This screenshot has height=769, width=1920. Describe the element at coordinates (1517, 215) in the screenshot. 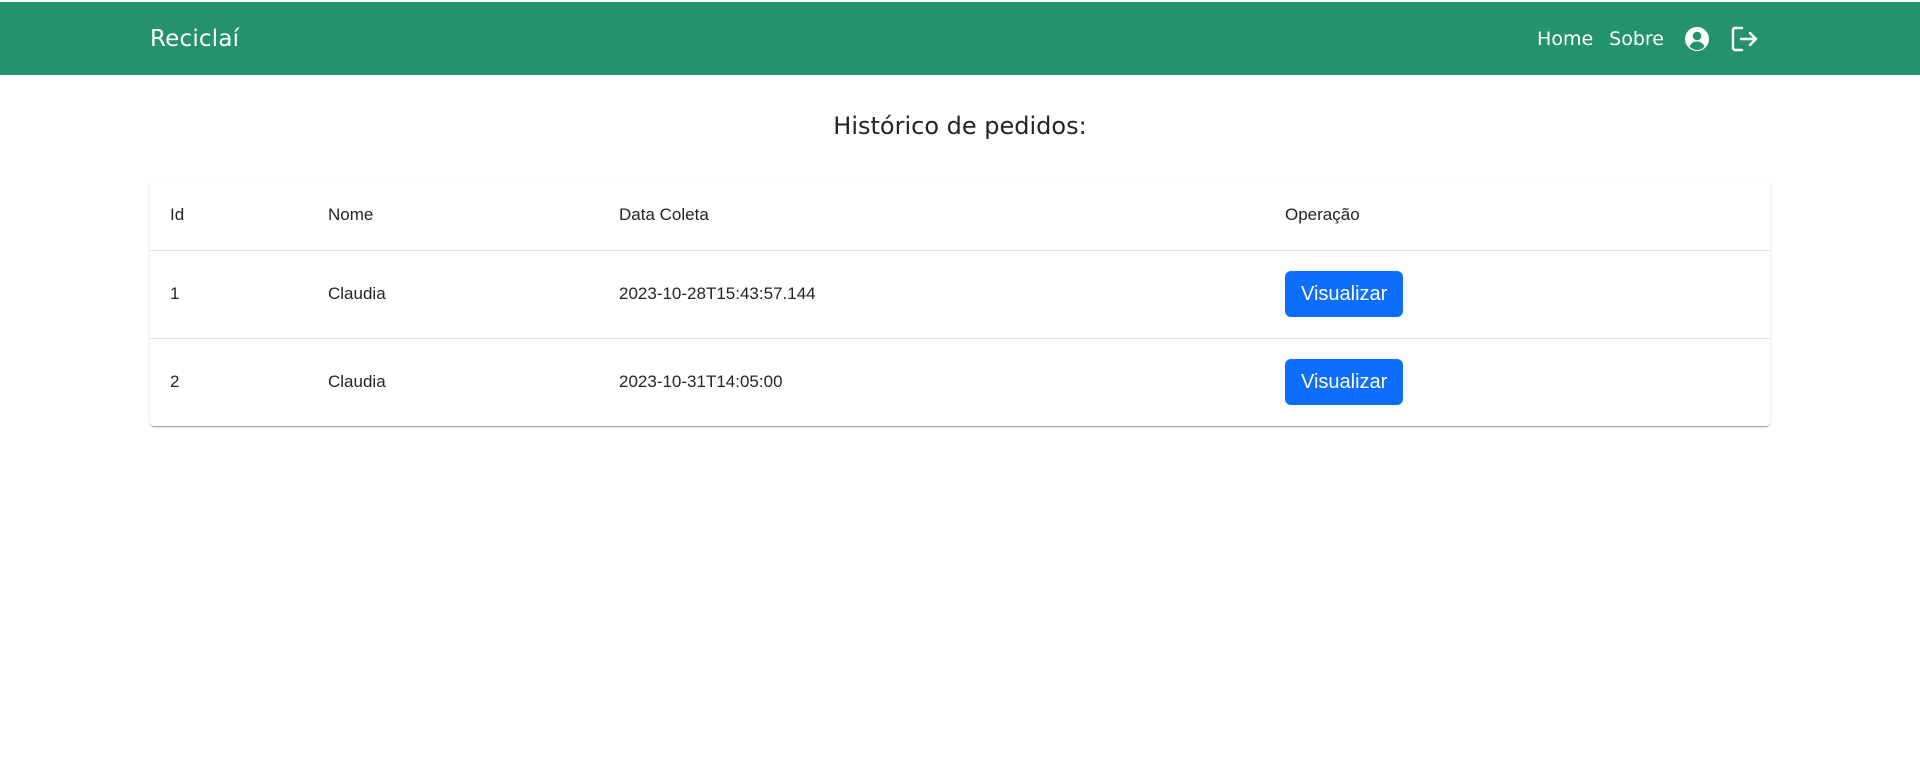

I see `header-operacao: Operação` at that location.